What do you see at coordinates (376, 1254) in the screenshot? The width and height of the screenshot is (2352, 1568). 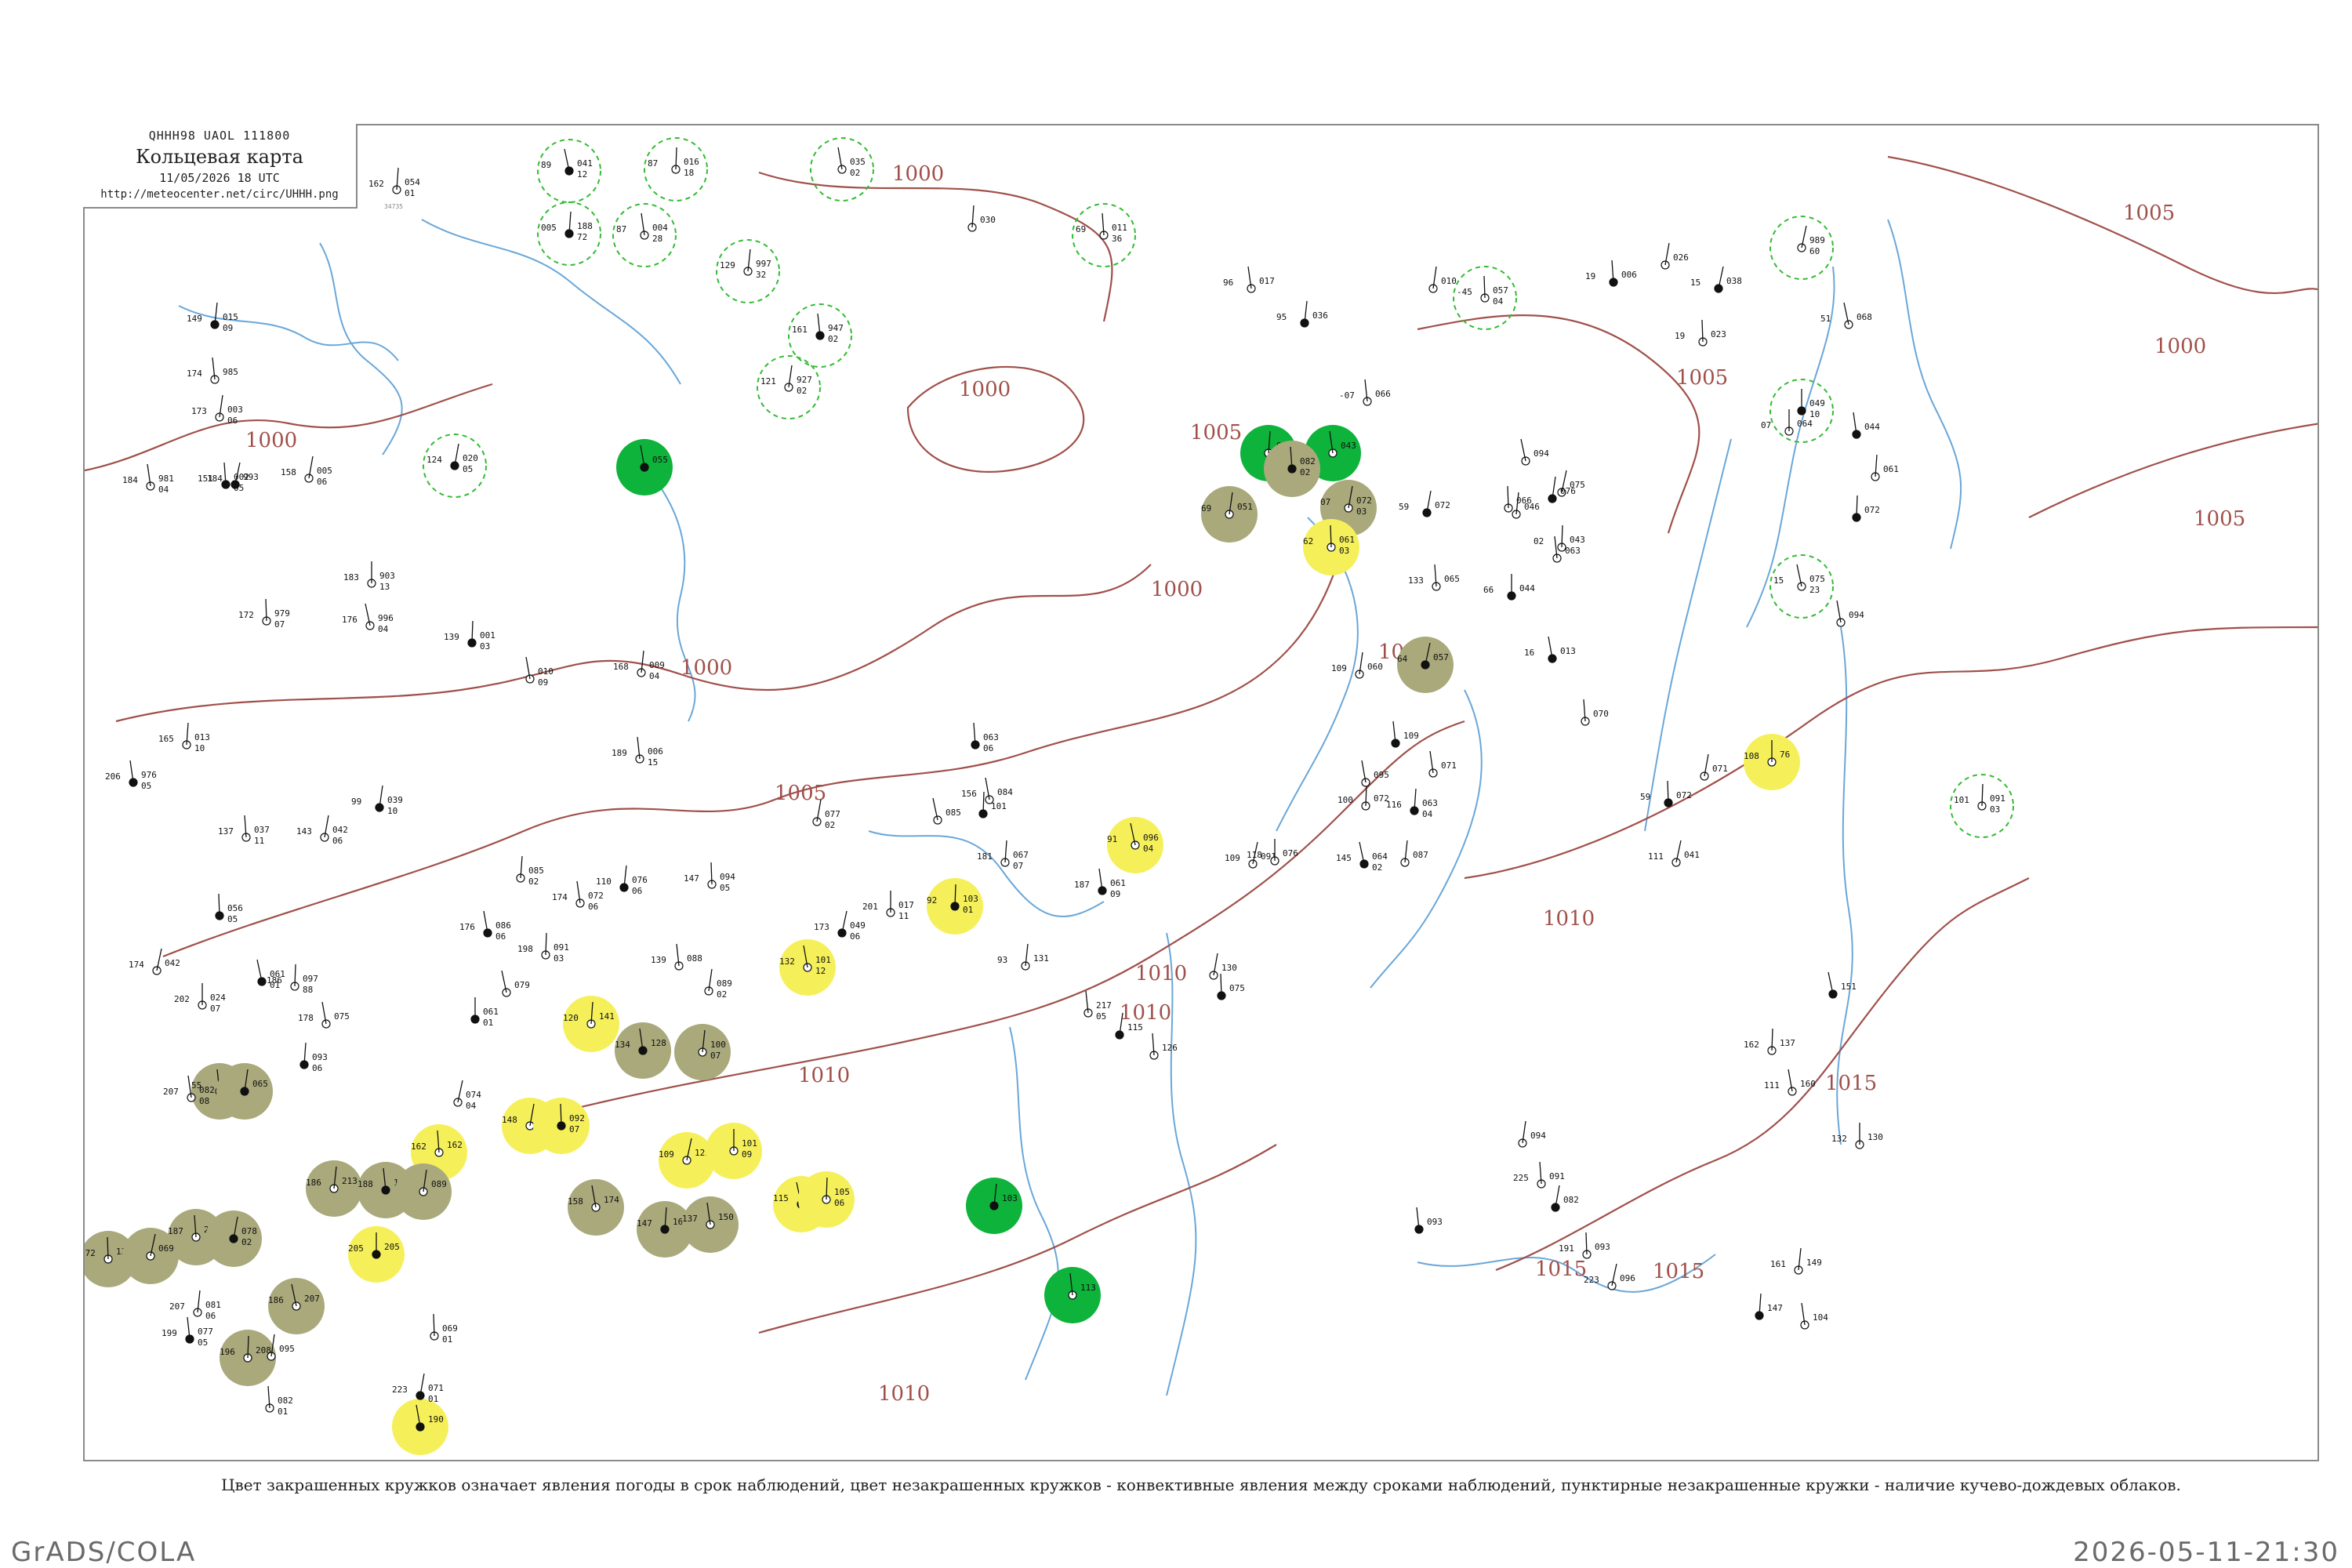 I see `station-plot: 205 205` at bounding box center [376, 1254].